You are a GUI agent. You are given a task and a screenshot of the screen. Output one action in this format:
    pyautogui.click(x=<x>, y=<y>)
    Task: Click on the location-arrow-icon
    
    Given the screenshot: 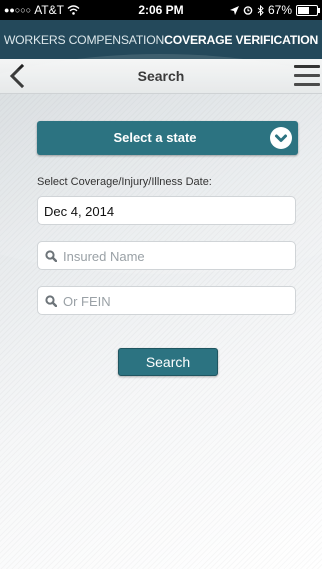 What is the action you would take?
    pyautogui.click(x=234, y=10)
    